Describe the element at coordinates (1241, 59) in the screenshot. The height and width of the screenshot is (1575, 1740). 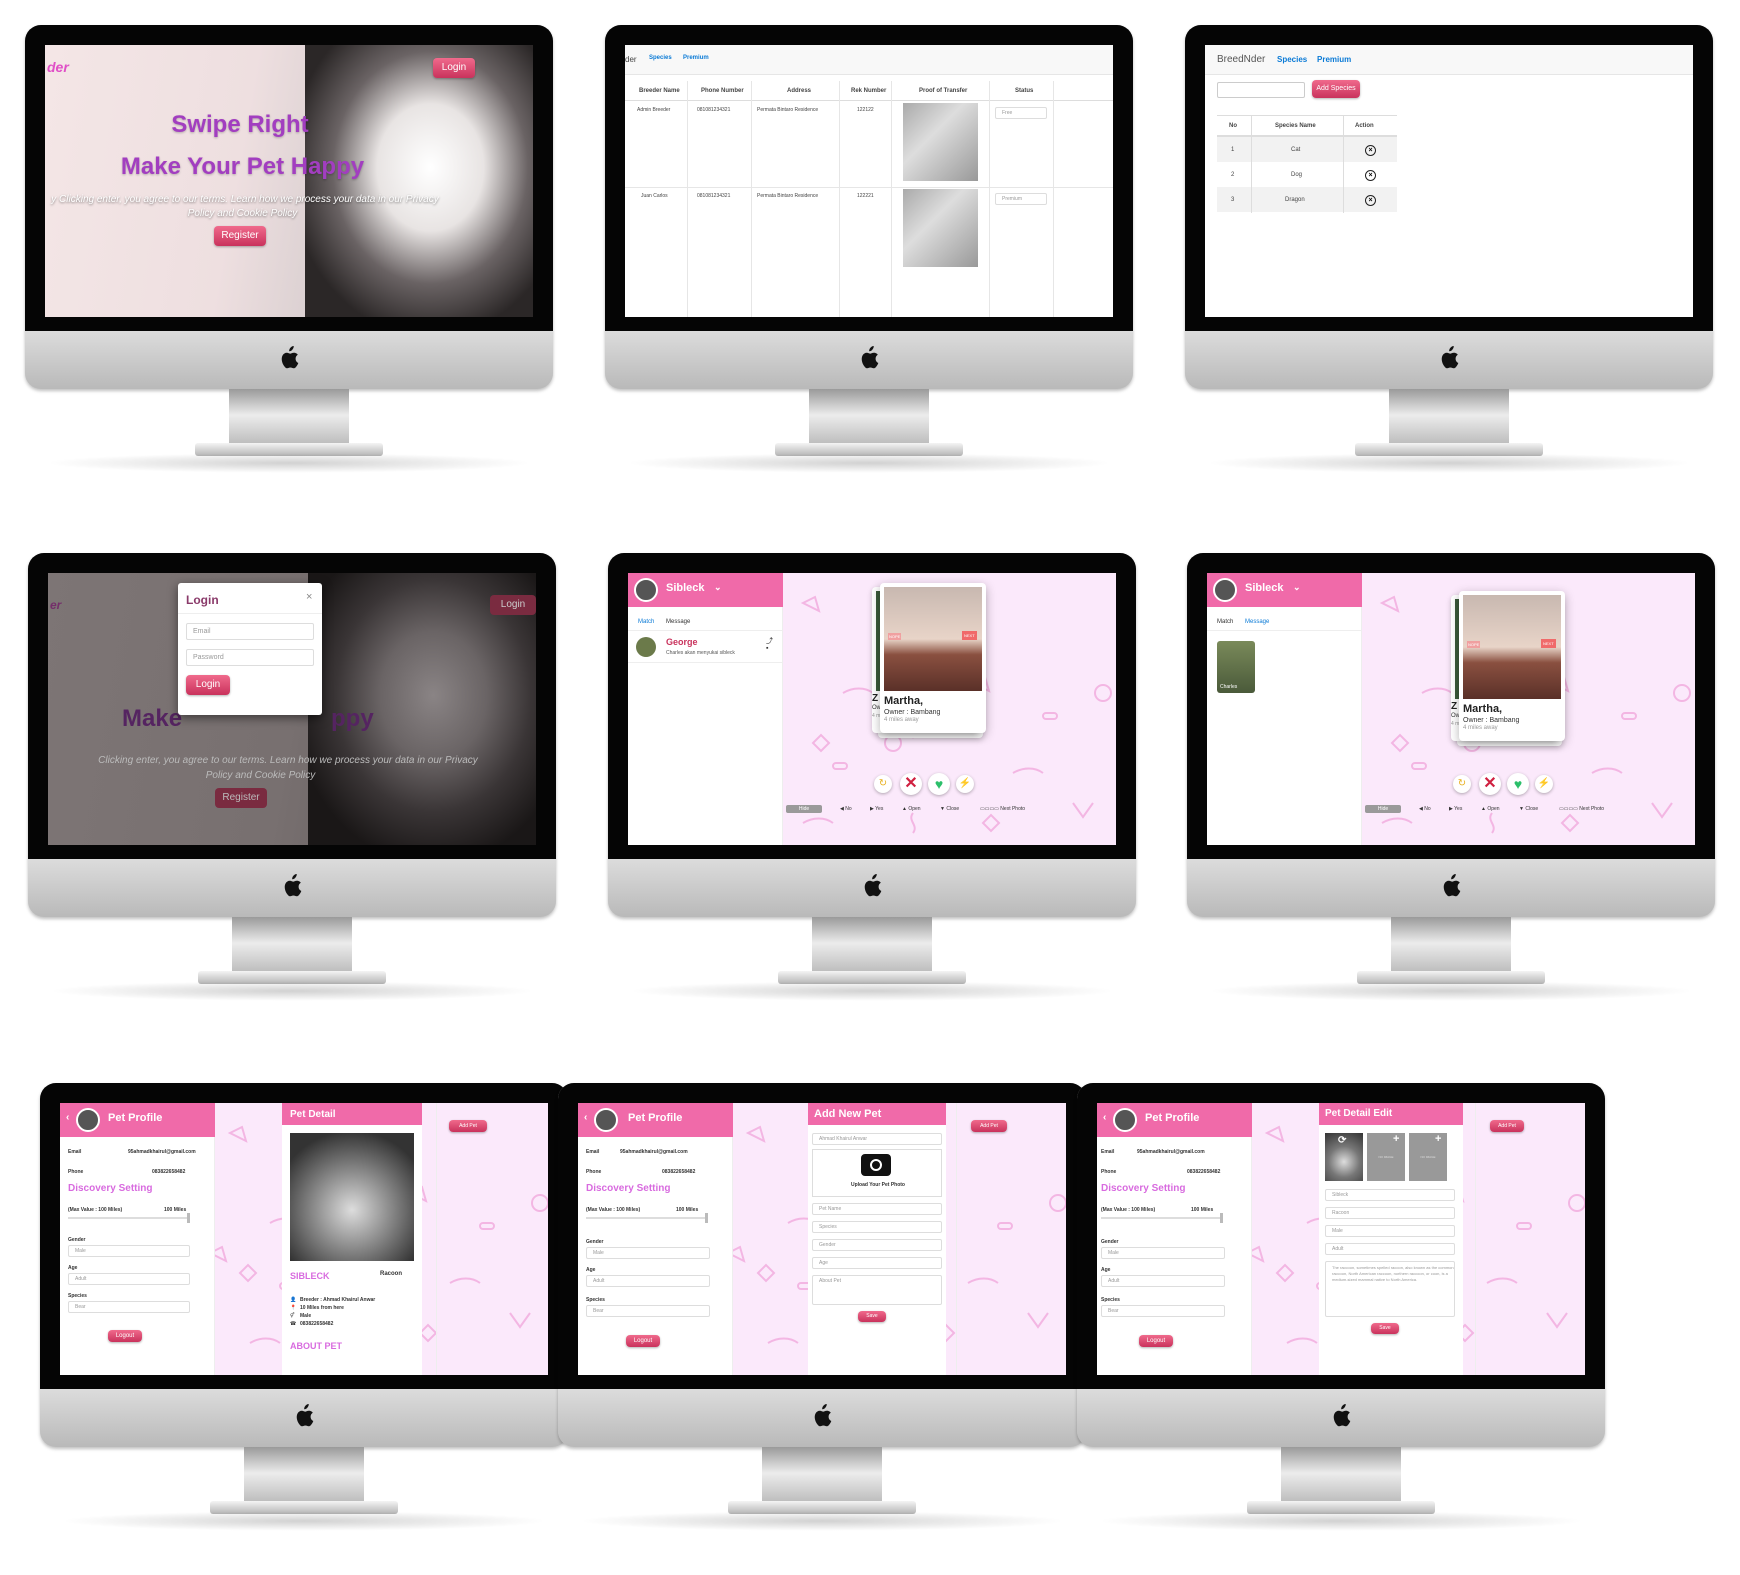
I see `brand-logo: BreedNder` at that location.